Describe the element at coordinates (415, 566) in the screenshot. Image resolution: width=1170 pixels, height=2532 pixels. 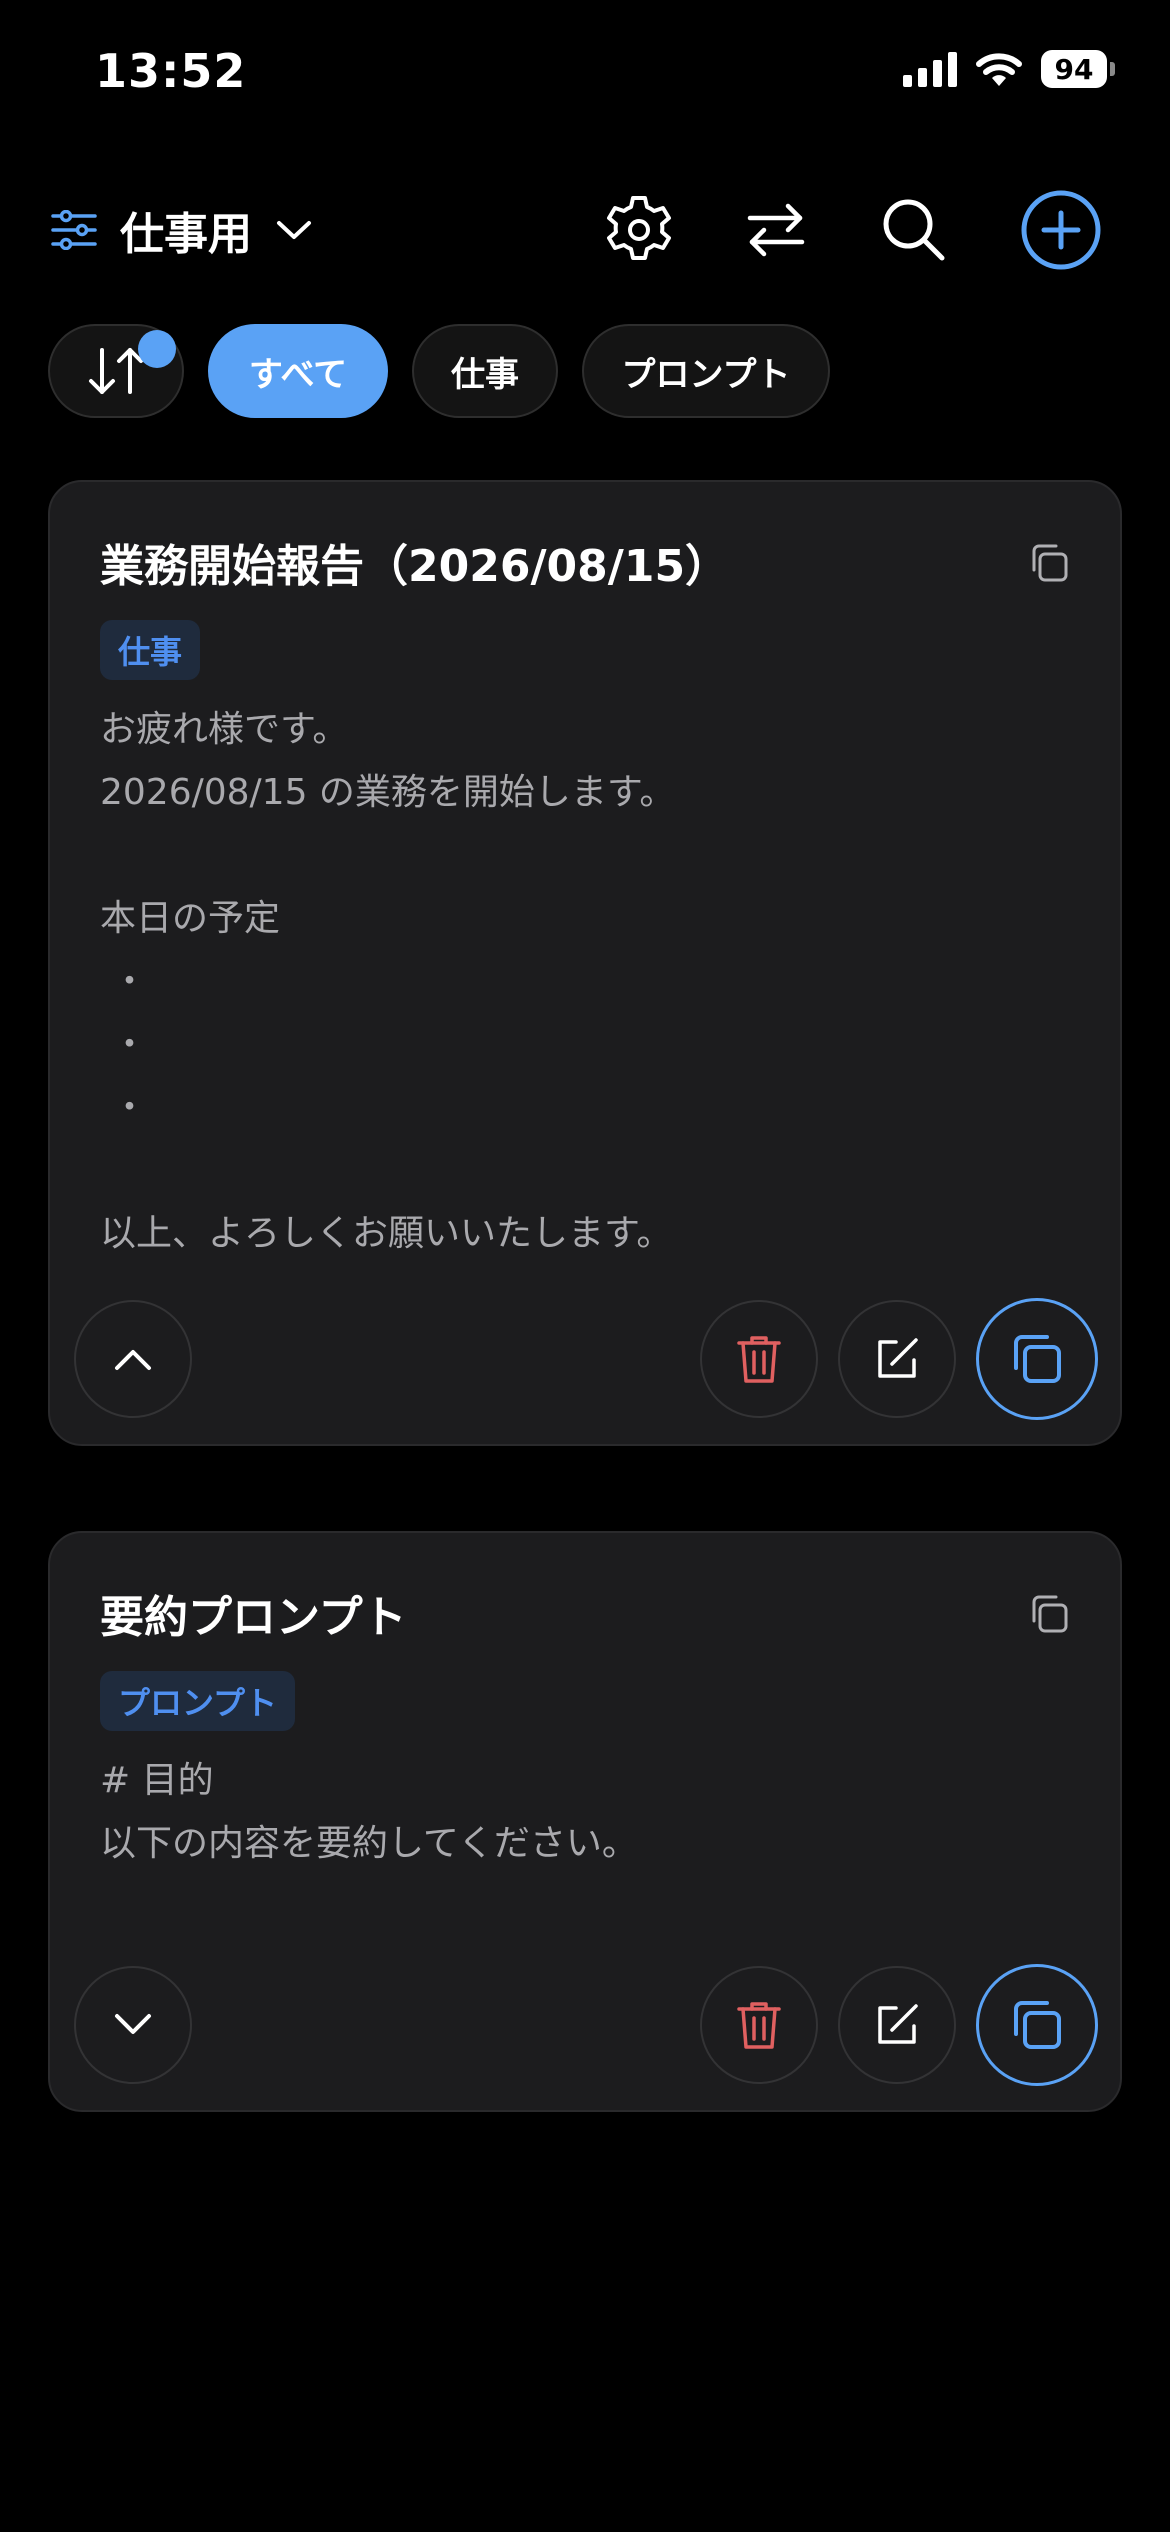
I see `card-title: 業務開始報告（2026/08/15）` at that location.